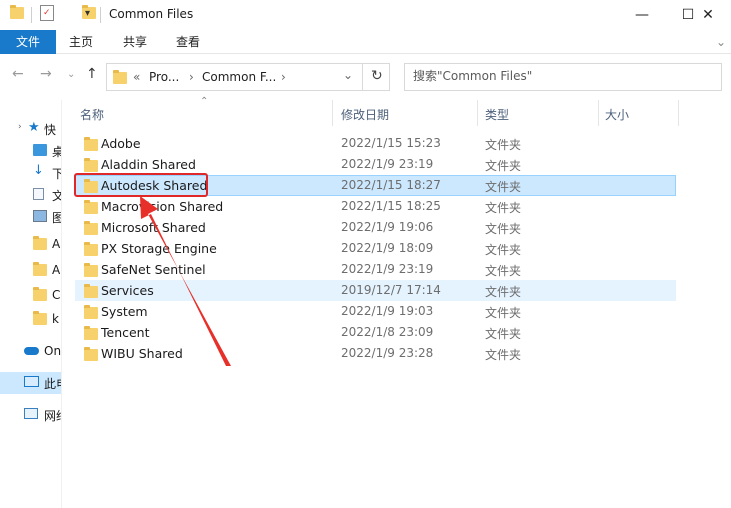 This screenshot has width=731, height=508. I want to click on table-row: PX Storage Engine 2022/1/9 18:09 文件夹, so click(375, 248).